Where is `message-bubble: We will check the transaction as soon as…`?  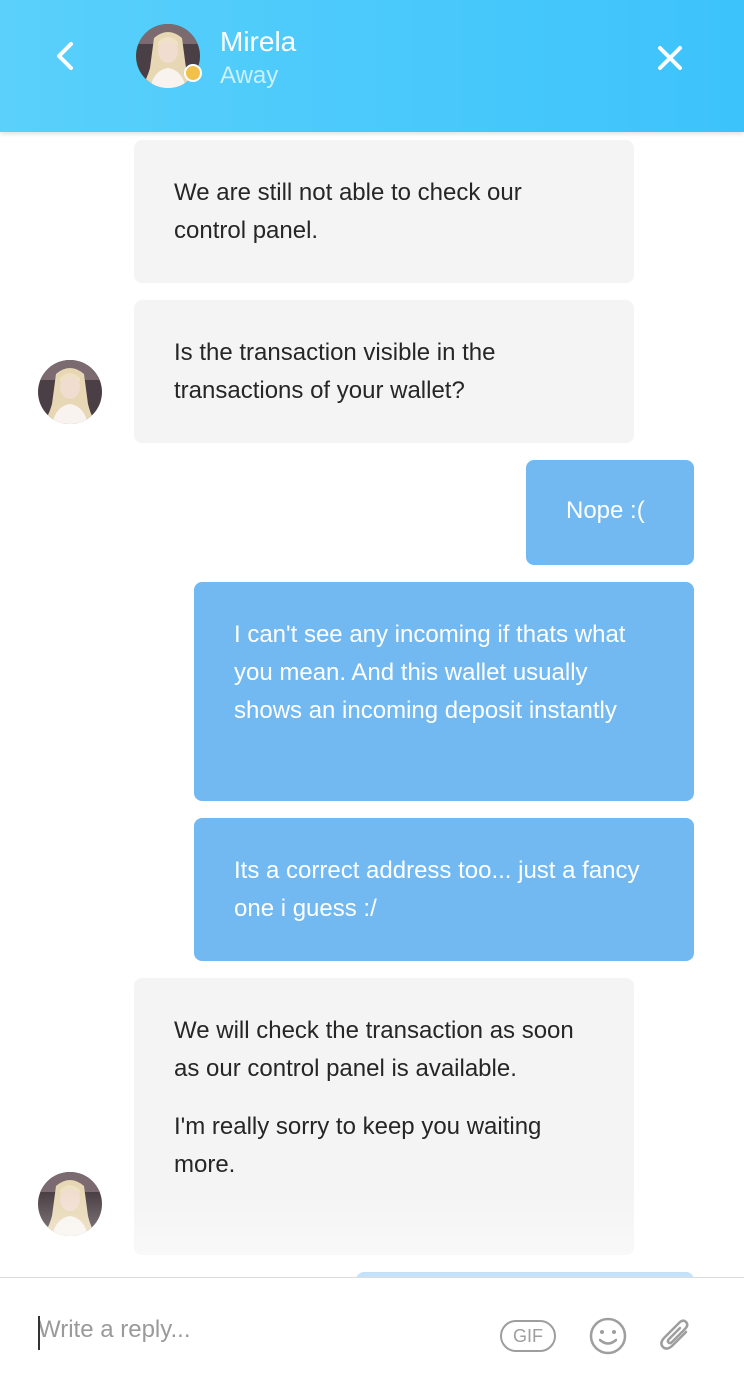 message-bubble: We will check the transaction as soon as… is located at coordinates (384, 1116).